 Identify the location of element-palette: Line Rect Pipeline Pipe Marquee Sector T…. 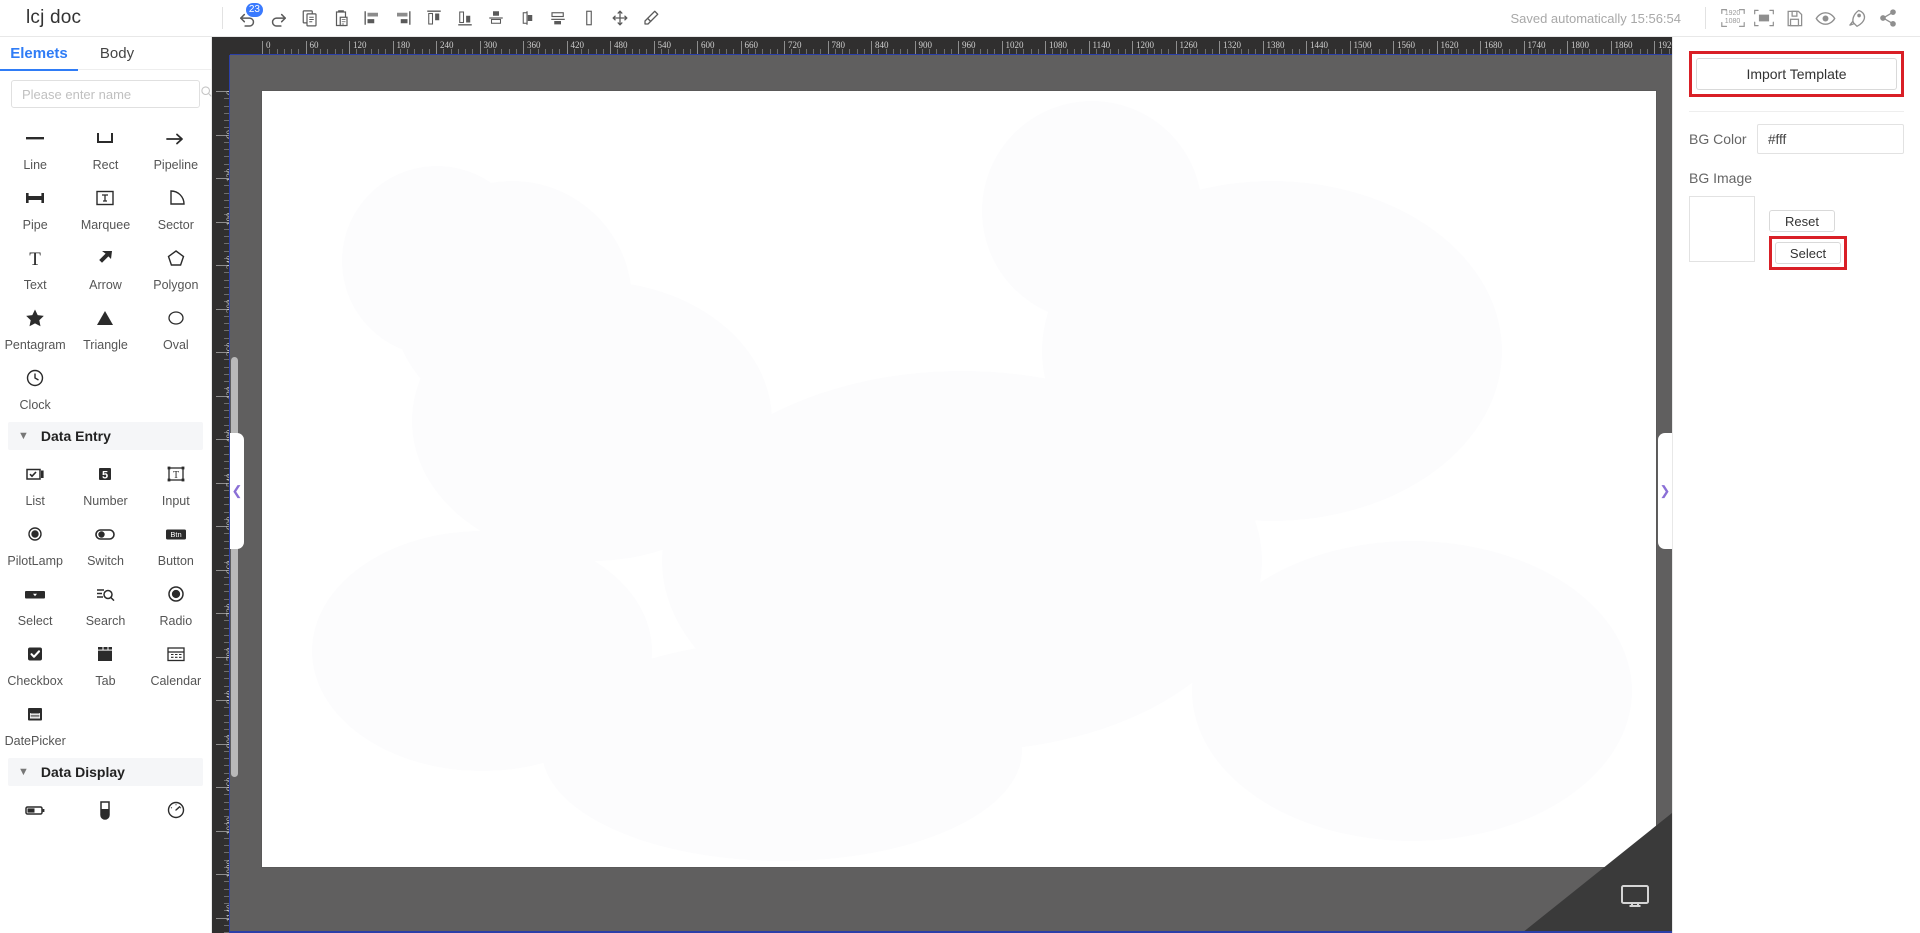
(105, 524).